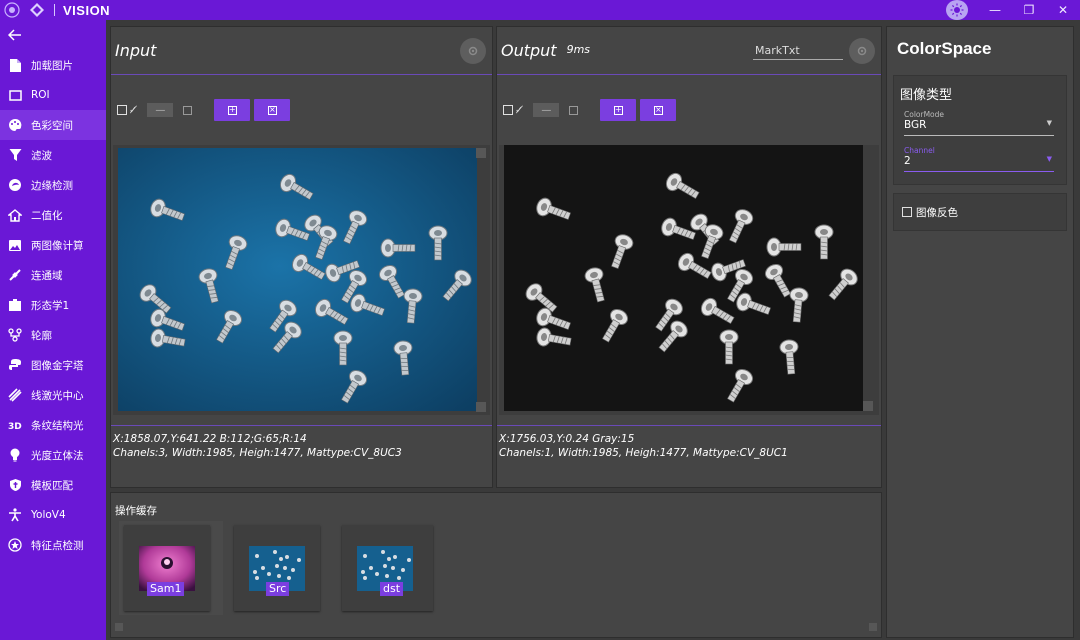  Describe the element at coordinates (41, 155) in the screenshot. I see `sidebar-item-label: 滤波` at that location.